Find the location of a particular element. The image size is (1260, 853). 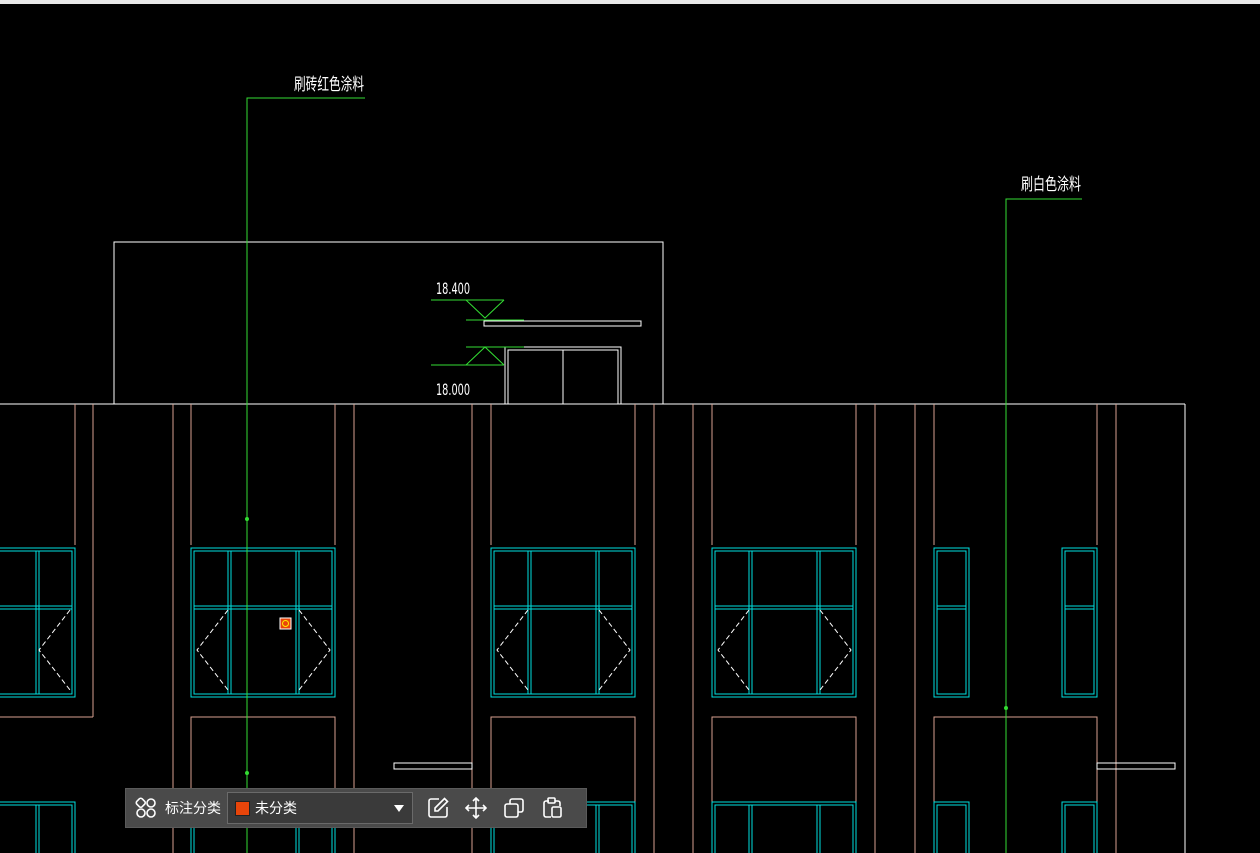

category-dropdown: 未分类 is located at coordinates (320, 808).